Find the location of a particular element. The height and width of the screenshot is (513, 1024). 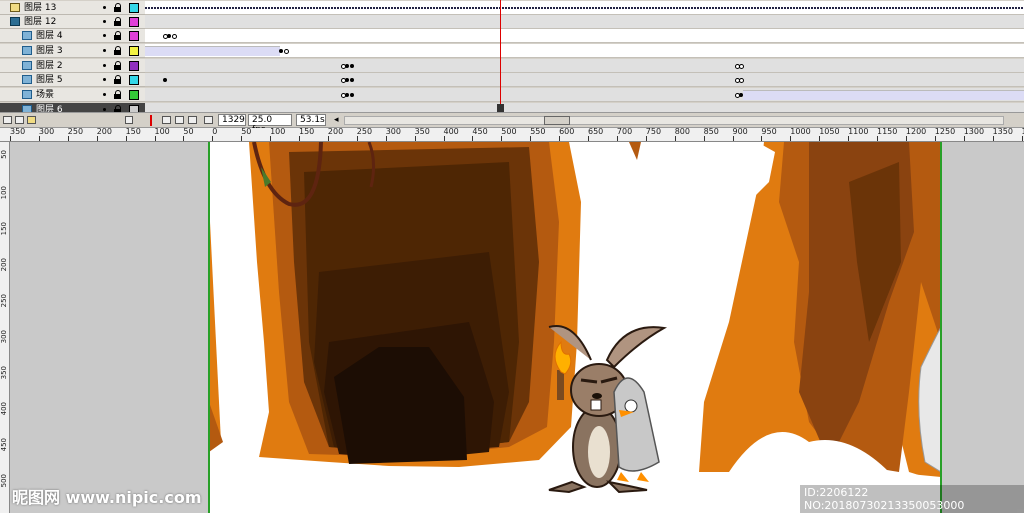

scroll-left-icon: ◂ is located at coordinates (336, 120).